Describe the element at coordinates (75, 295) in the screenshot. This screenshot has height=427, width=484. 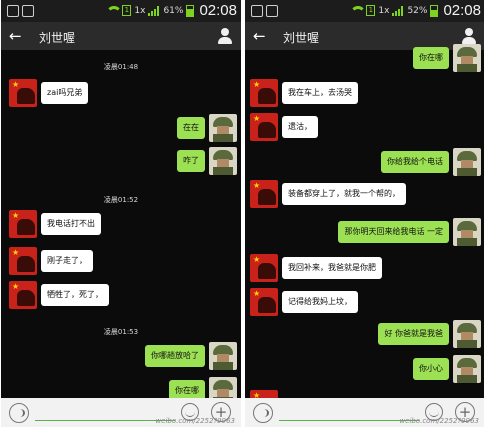
I see `message-bubble-incoming: 牺牲了，死了，` at that location.